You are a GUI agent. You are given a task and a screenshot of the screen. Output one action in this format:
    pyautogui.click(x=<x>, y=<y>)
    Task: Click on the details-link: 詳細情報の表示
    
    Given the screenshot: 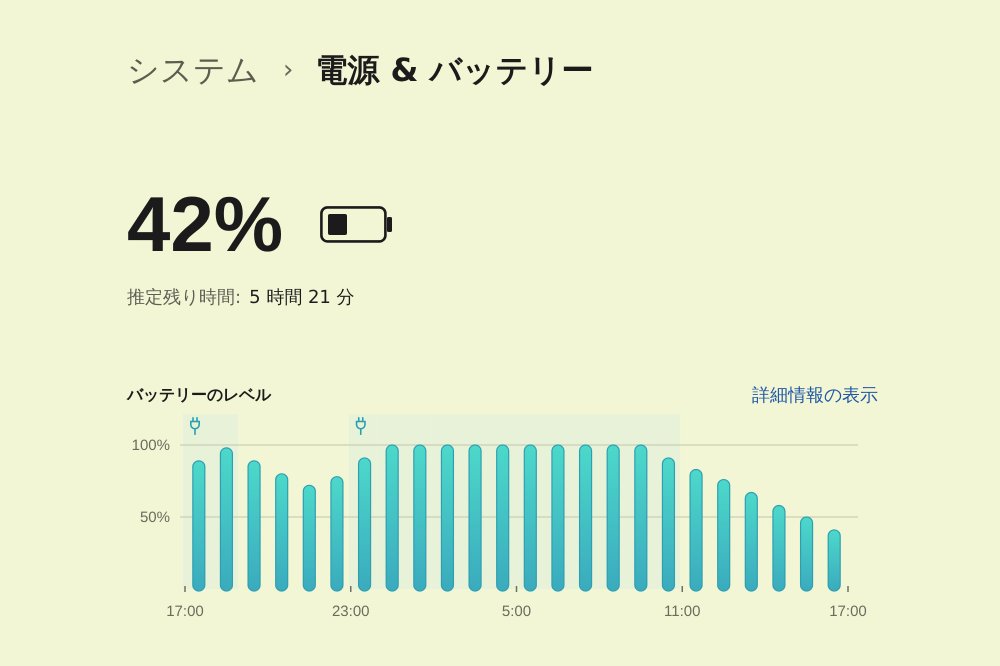 What is the action you would take?
    pyautogui.click(x=815, y=395)
    